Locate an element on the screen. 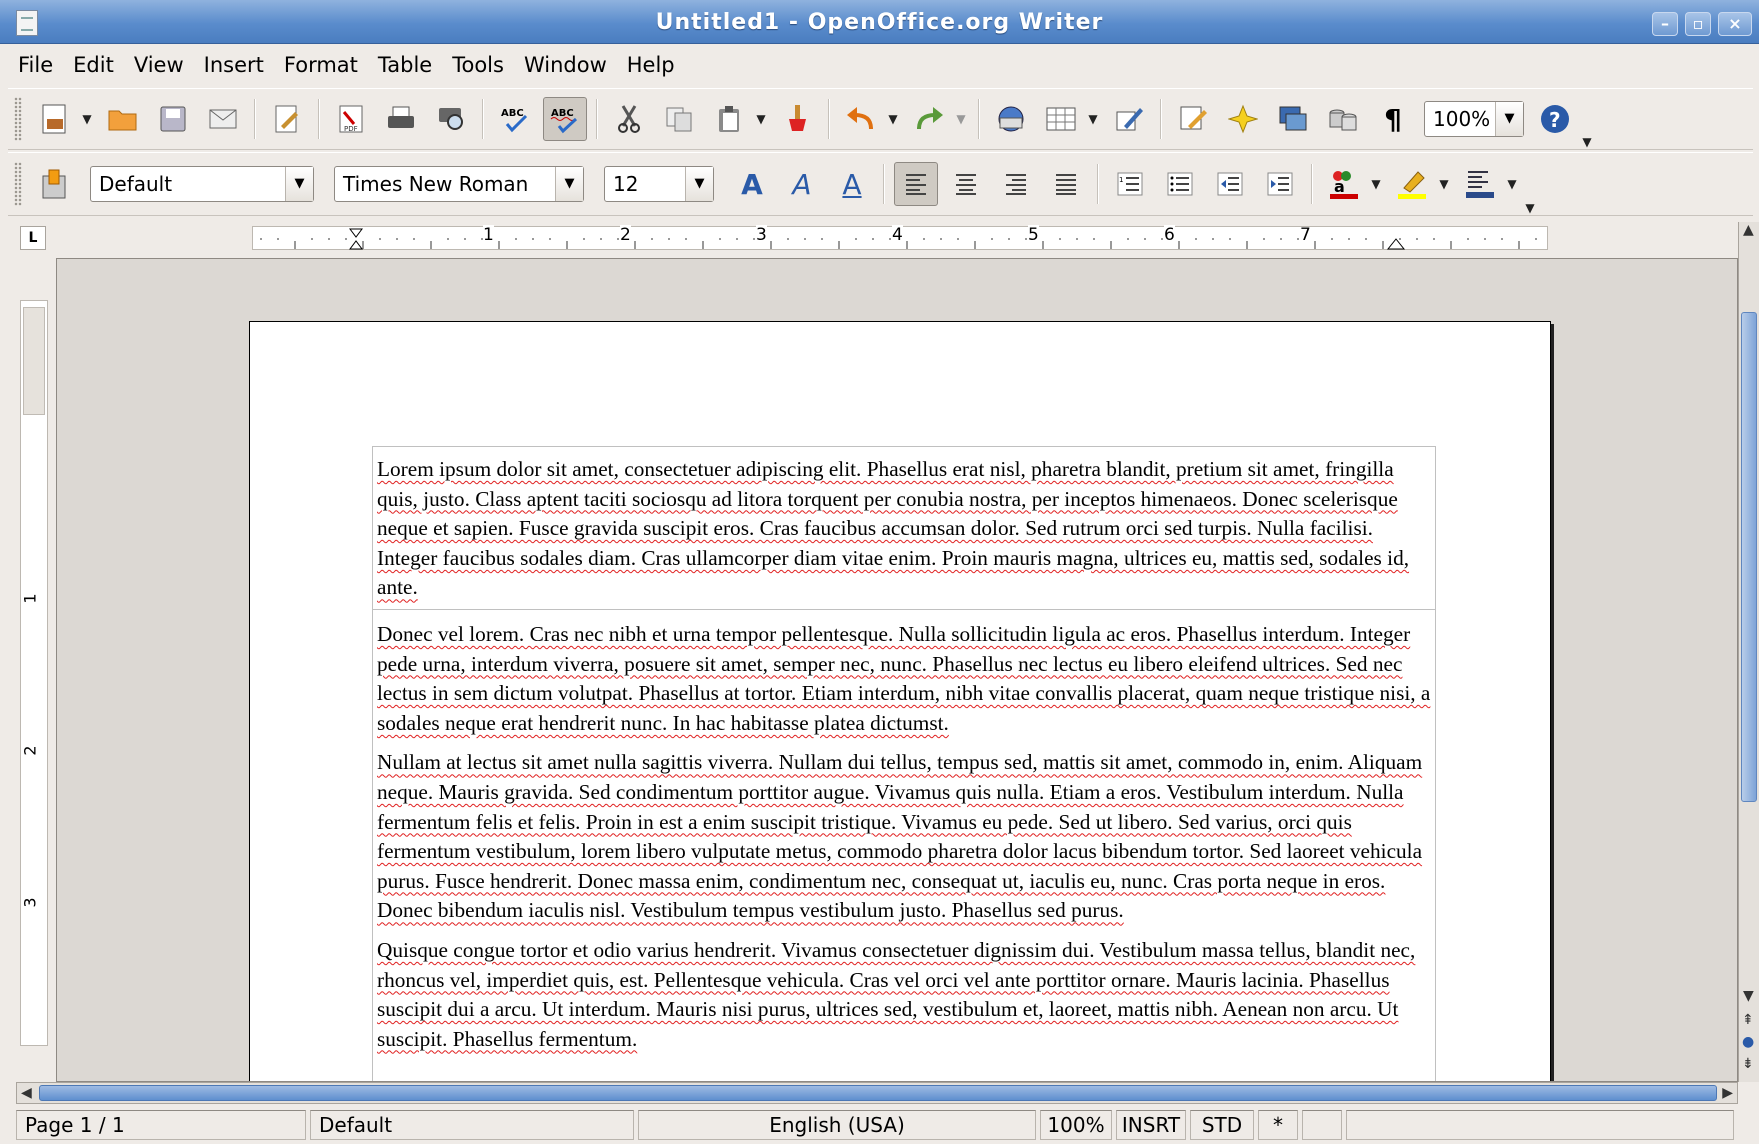 The width and height of the screenshot is (1759, 1144). undo-dropdown-arrow: ▼ is located at coordinates (893, 119).